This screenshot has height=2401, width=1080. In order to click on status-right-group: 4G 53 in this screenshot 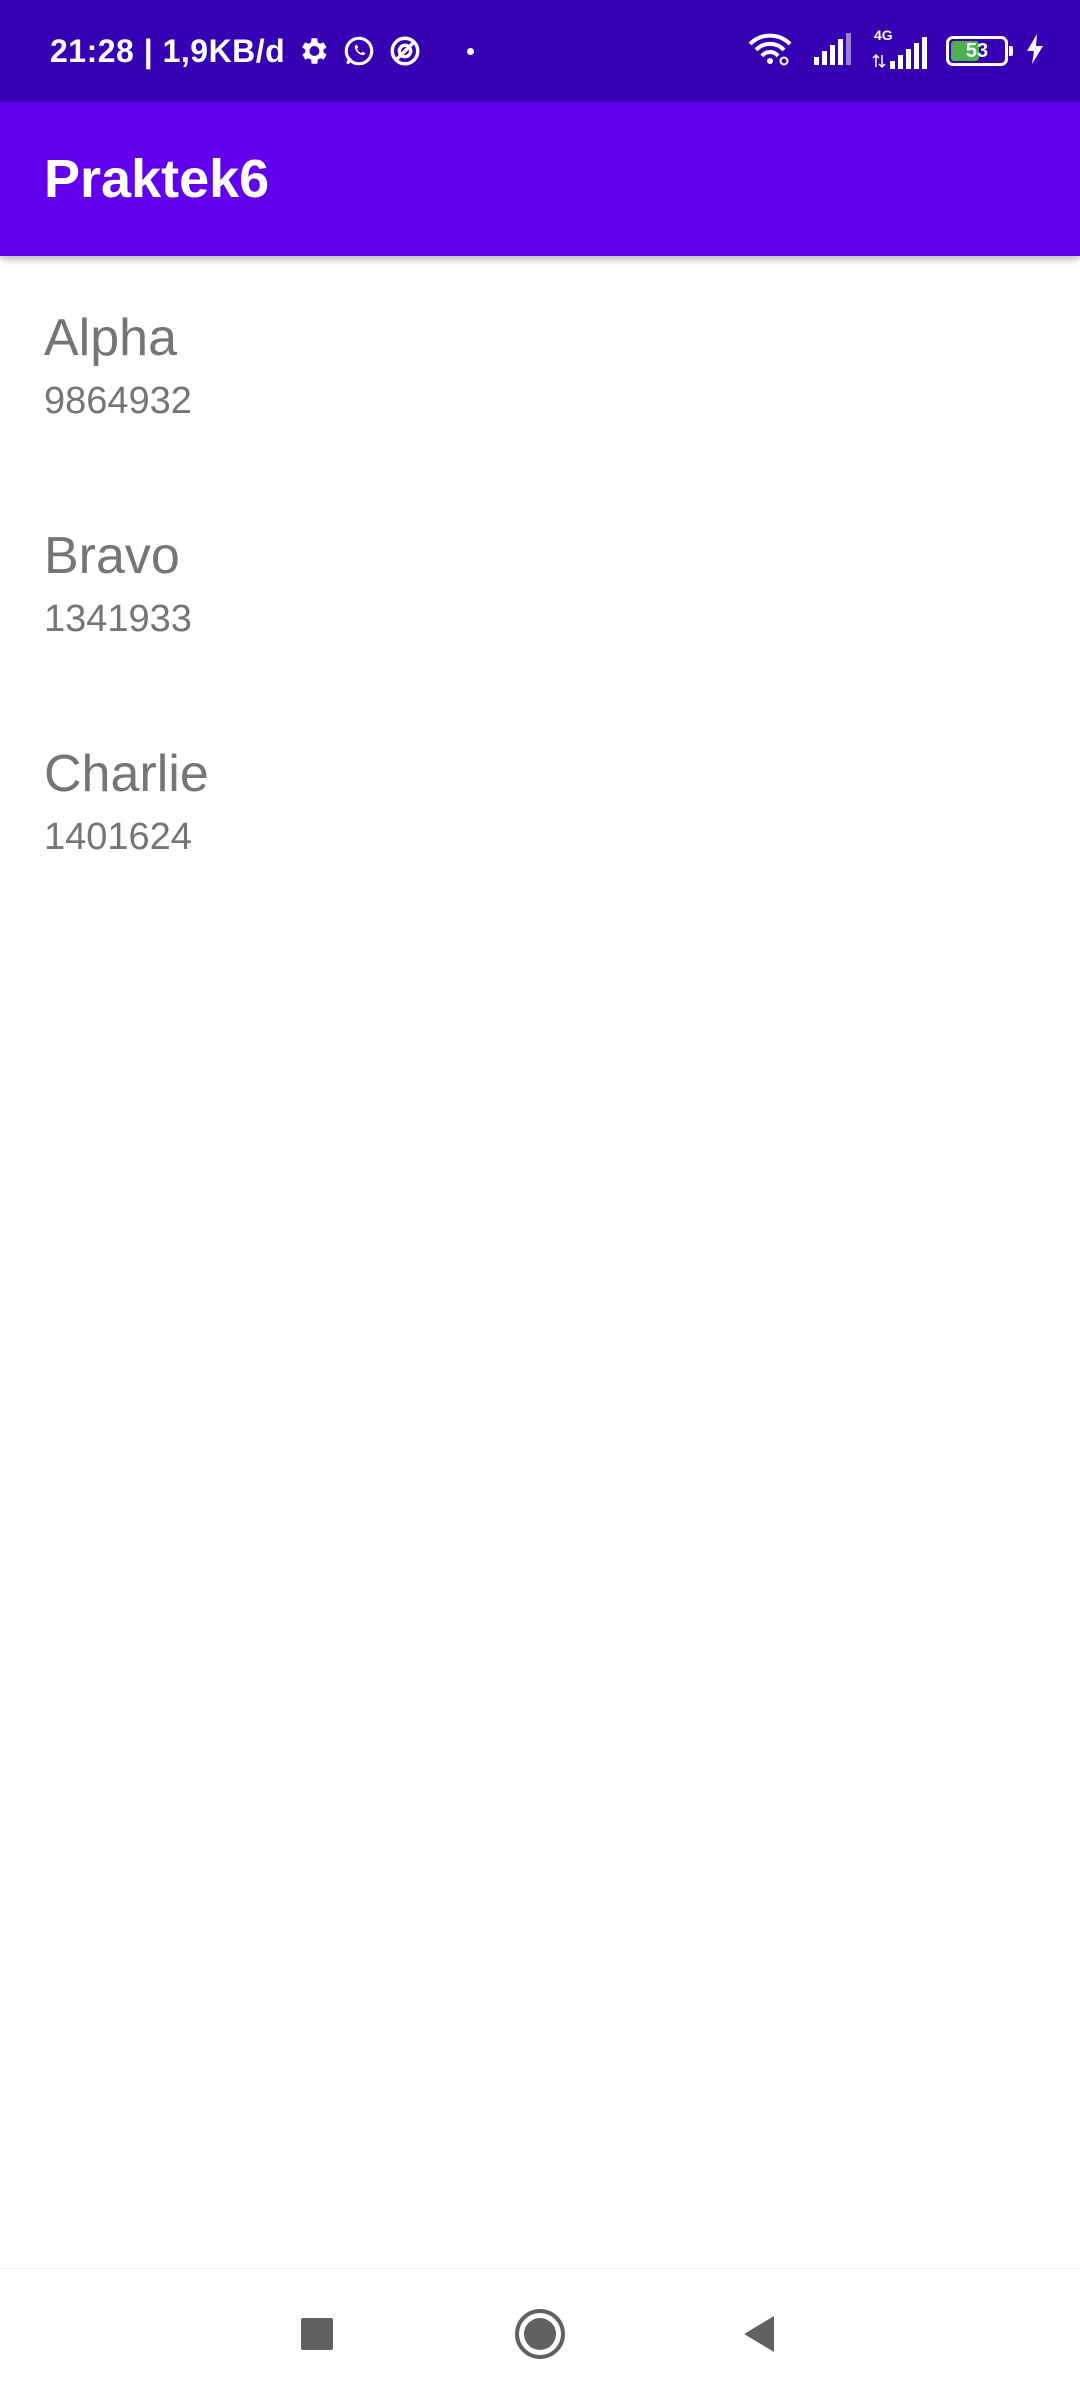, I will do `click(895, 51)`.